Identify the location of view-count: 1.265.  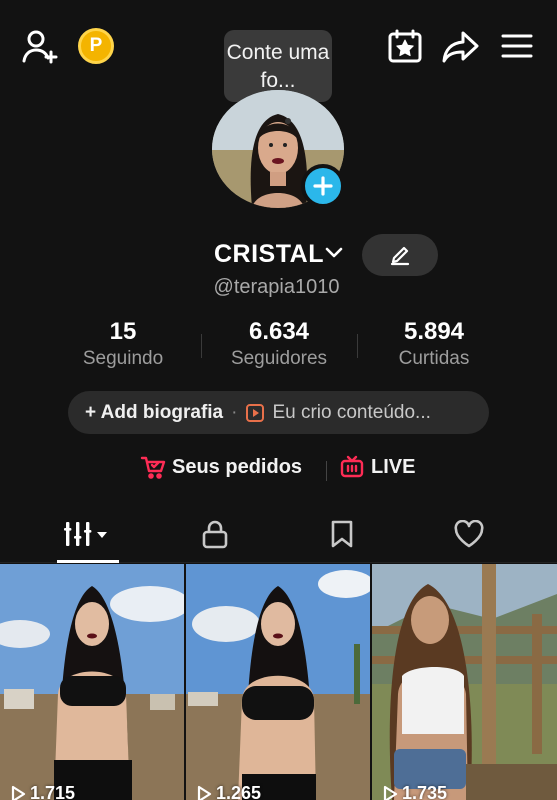
(228, 791).